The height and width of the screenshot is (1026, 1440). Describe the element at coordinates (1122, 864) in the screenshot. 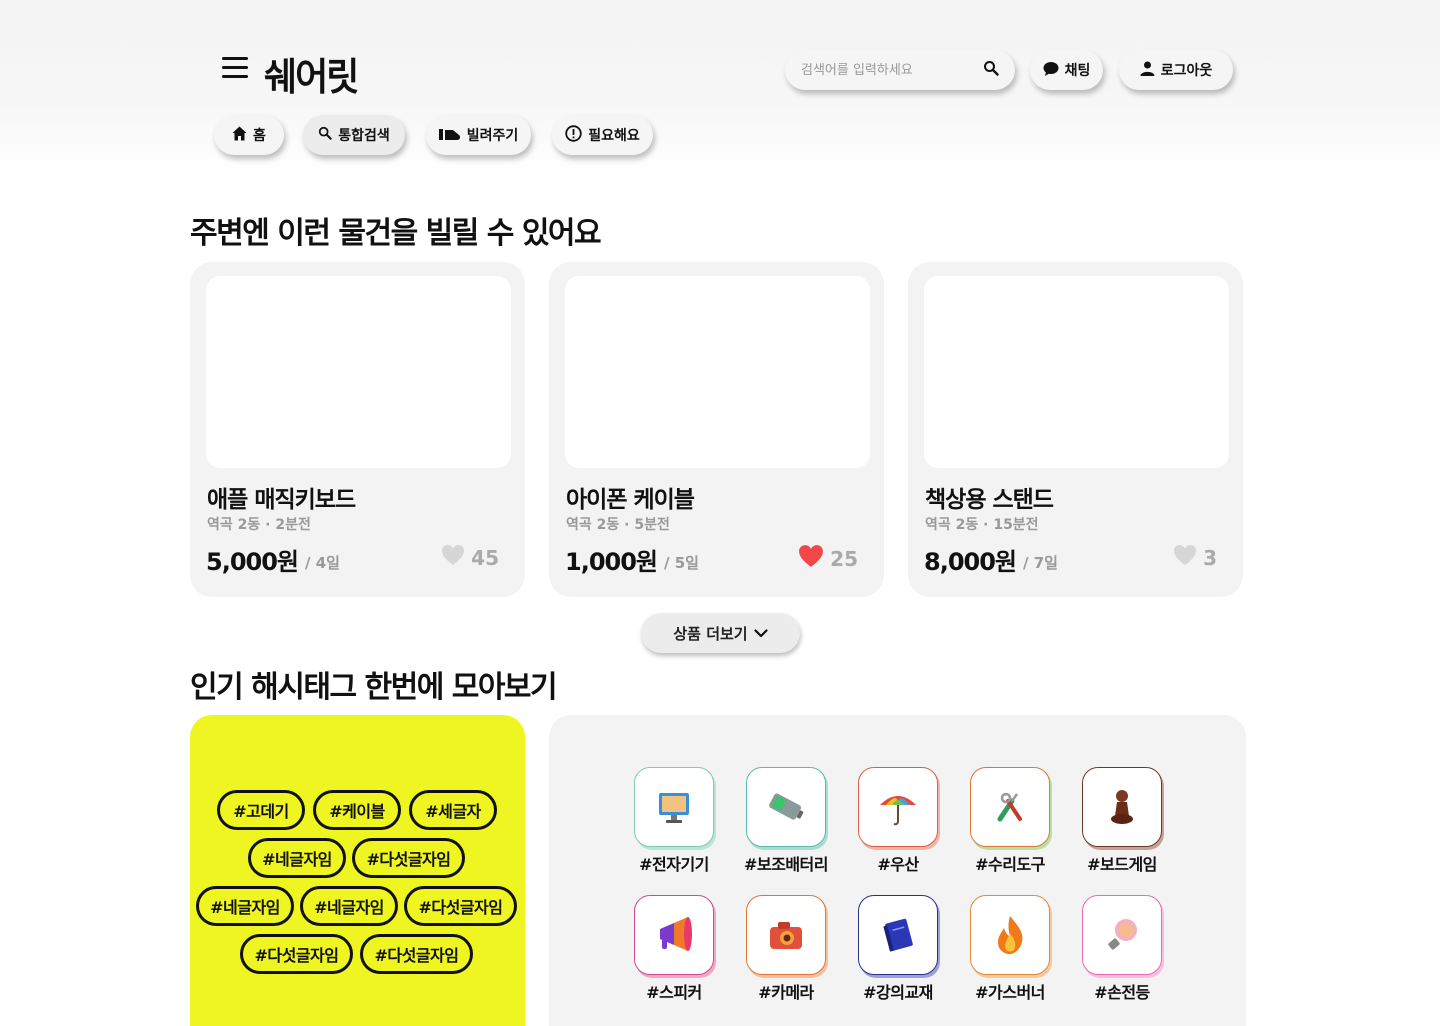

I see `category-label: #보드게임` at that location.